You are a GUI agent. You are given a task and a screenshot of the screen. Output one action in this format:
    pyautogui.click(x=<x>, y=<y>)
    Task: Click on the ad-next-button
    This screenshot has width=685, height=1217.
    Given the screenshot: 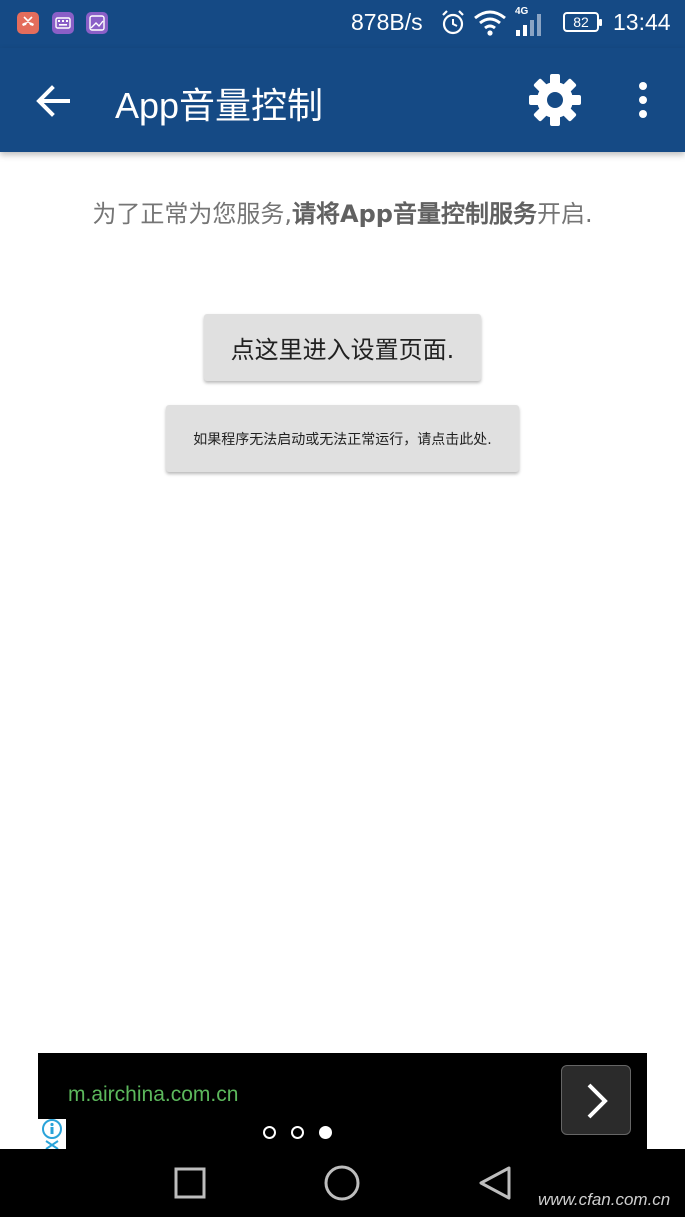 What is the action you would take?
    pyautogui.click(x=596, y=1100)
    